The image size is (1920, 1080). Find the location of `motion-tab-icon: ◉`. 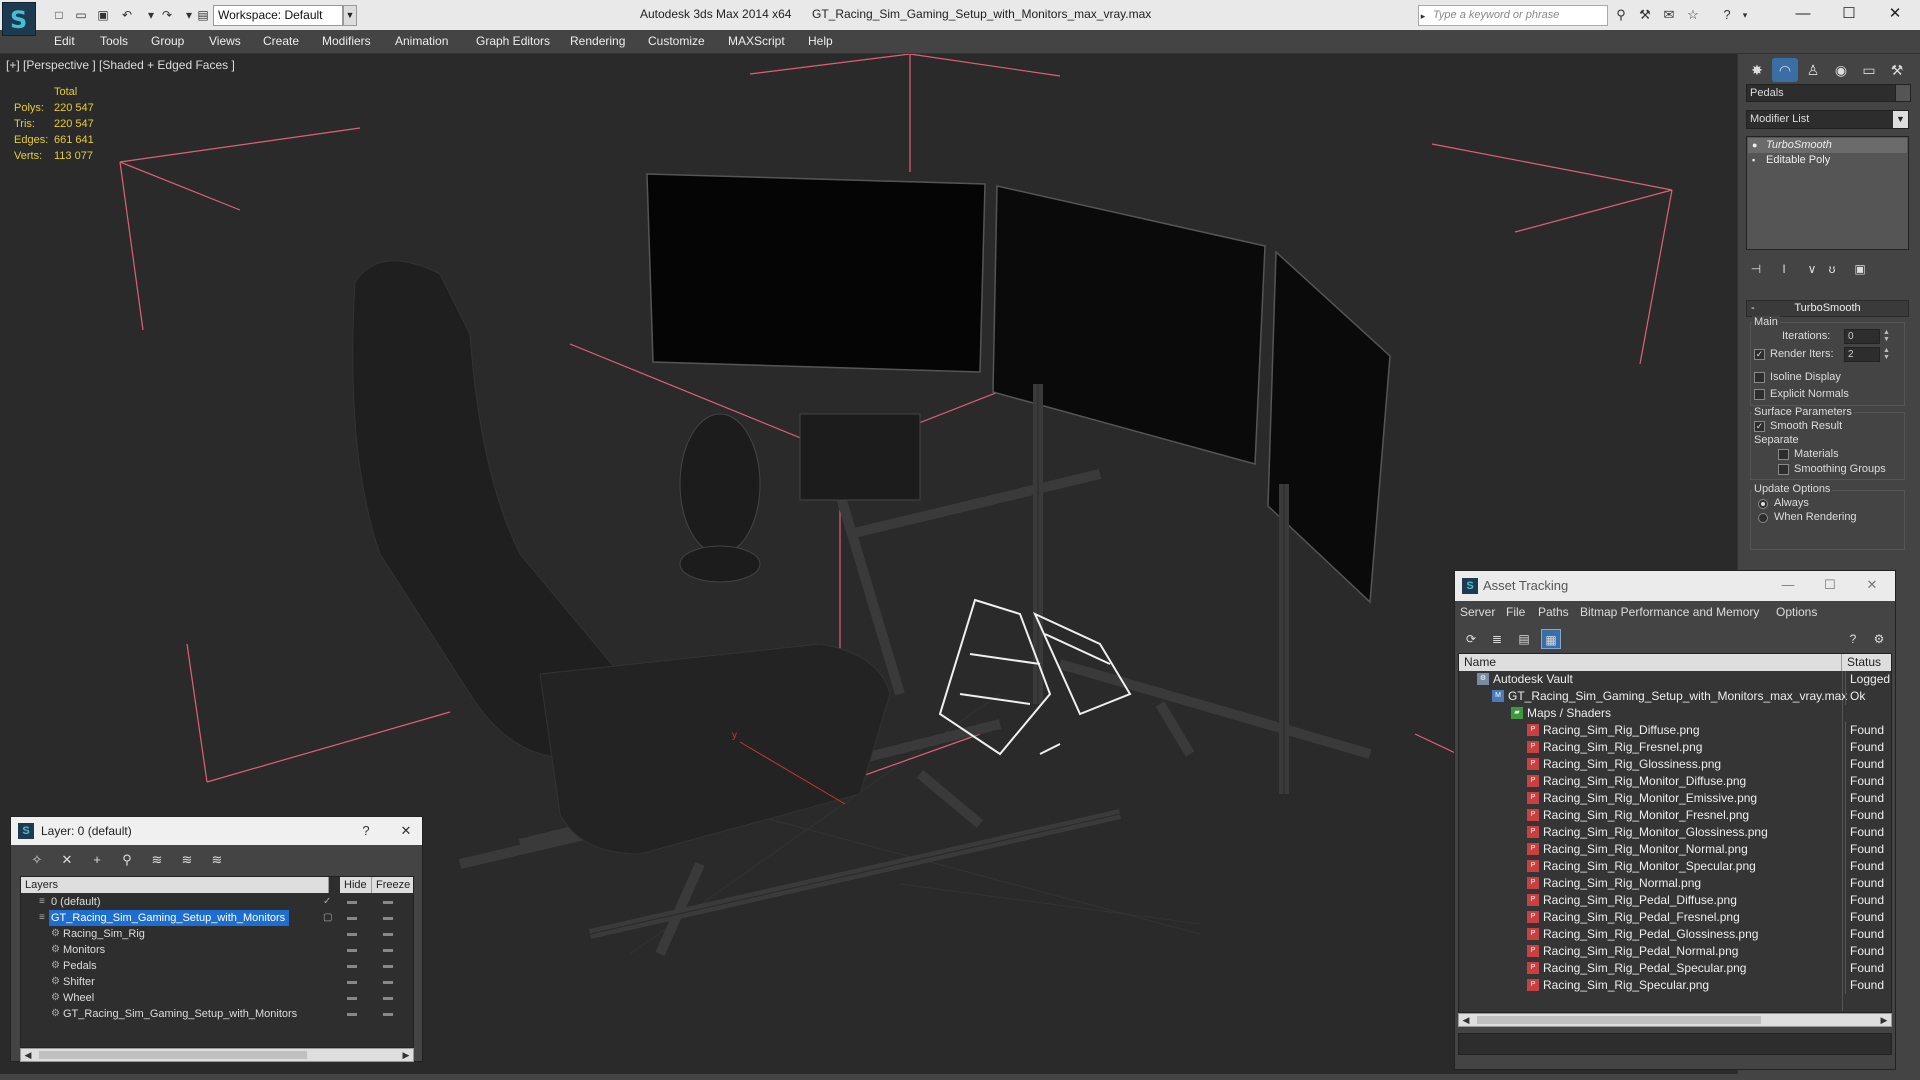

motion-tab-icon: ◉ is located at coordinates (1841, 70).